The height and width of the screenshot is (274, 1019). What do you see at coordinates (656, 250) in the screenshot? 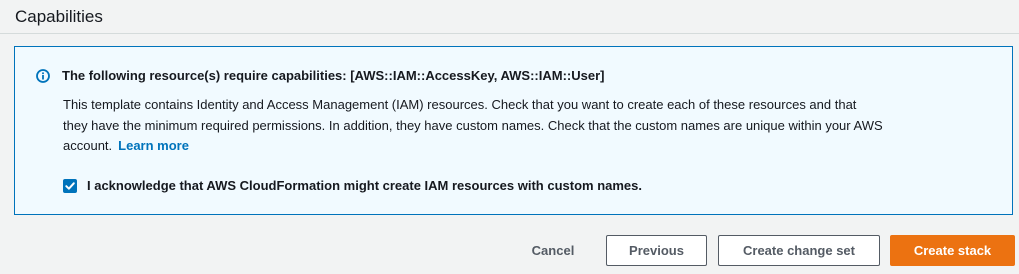
I see `previous-button: Previous` at bounding box center [656, 250].